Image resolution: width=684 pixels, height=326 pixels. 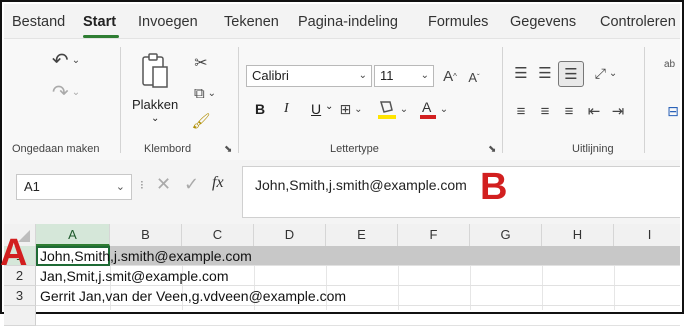 I want to click on font-size-dropdown: 11 ⌄, so click(x=404, y=76).